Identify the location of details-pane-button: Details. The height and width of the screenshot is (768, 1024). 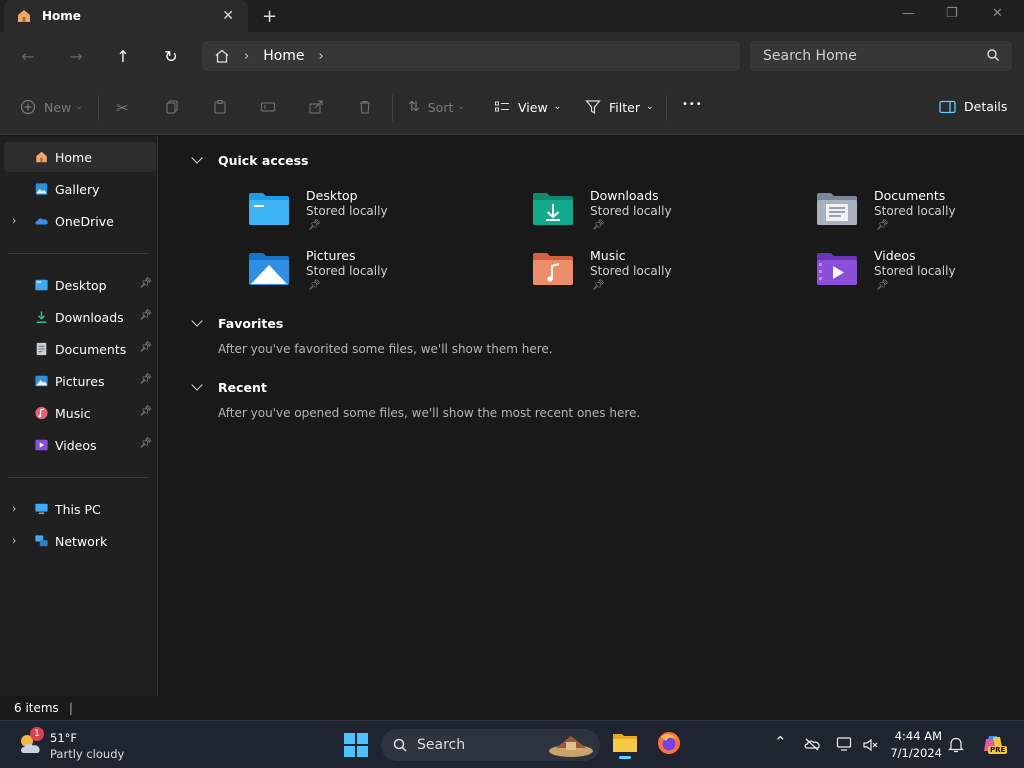
(973, 106).